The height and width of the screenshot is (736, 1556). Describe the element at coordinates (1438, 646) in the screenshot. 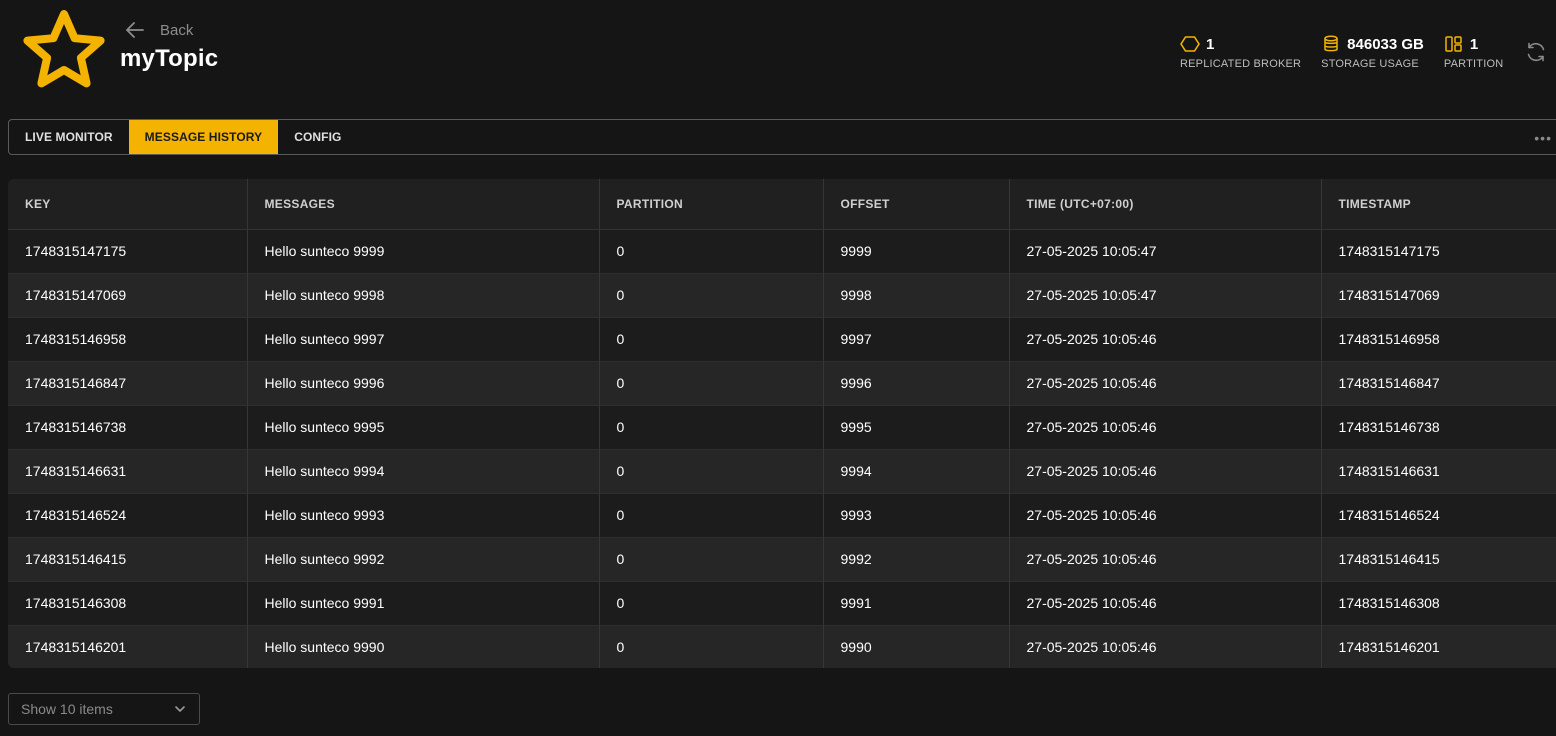

I see `cell-timestamp: 1748315146201` at that location.